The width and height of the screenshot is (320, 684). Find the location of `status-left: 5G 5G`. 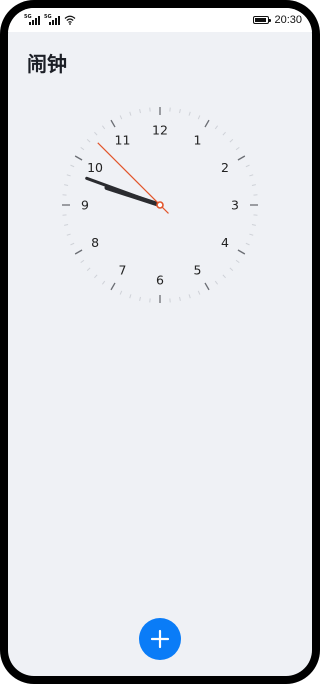

status-left: 5G 5G is located at coordinates (50, 19).